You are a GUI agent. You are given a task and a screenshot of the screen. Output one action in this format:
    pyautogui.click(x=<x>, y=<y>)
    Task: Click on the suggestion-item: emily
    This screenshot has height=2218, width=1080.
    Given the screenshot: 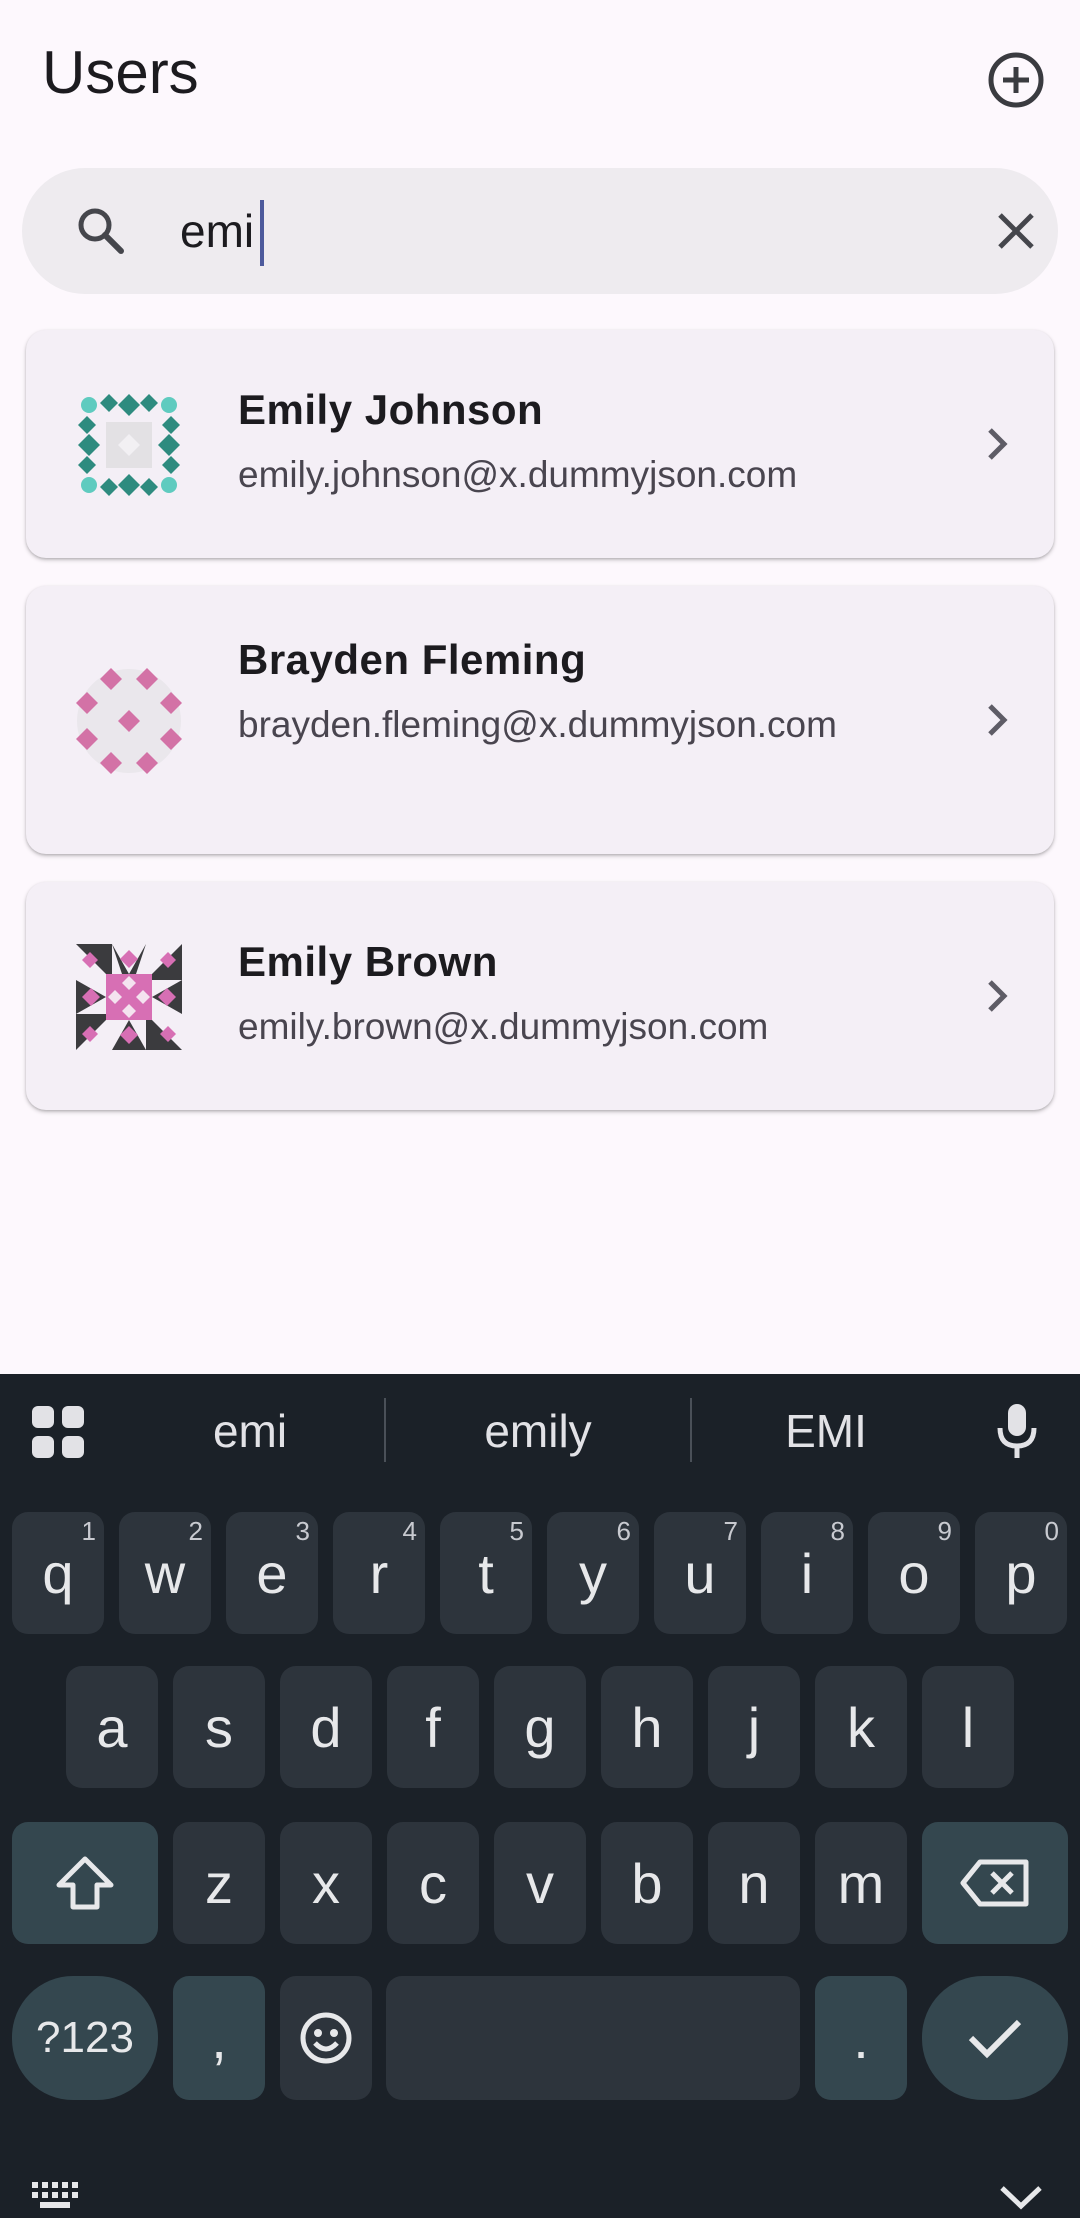 What is the action you would take?
    pyautogui.click(x=538, y=1431)
    